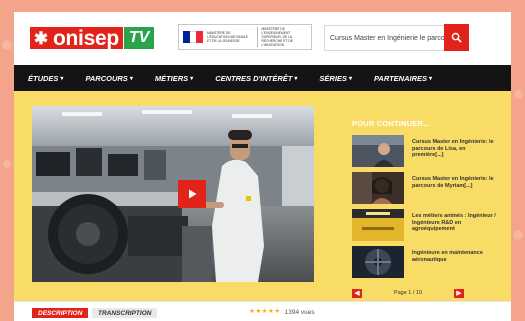 Image resolution: width=525 pixels, height=321 pixels. I want to click on nav-item-label: CENTRES D'INTÉRÊT, so click(254, 78).